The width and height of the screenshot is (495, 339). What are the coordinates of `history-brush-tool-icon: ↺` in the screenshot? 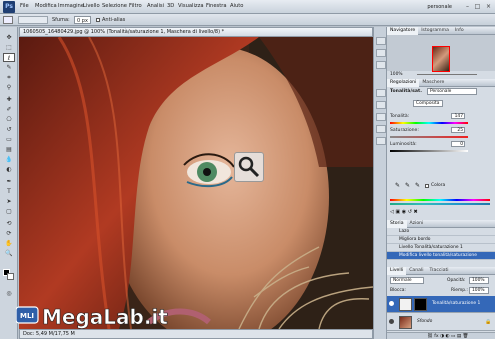 It's located at (9, 129).